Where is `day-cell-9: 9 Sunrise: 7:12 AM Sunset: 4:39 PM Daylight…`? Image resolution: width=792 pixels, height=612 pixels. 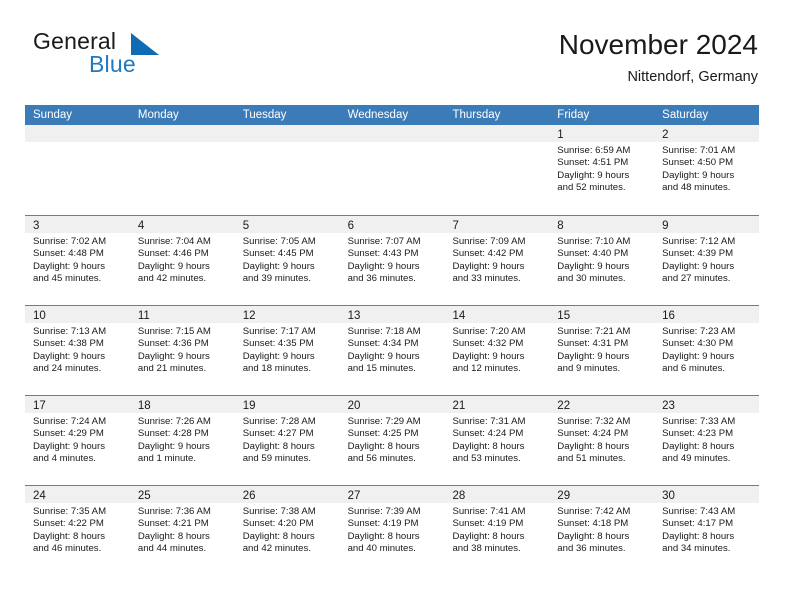 day-cell-9: 9 Sunrise: 7:12 AM Sunset: 4:39 PM Daylight… is located at coordinates (707, 260).